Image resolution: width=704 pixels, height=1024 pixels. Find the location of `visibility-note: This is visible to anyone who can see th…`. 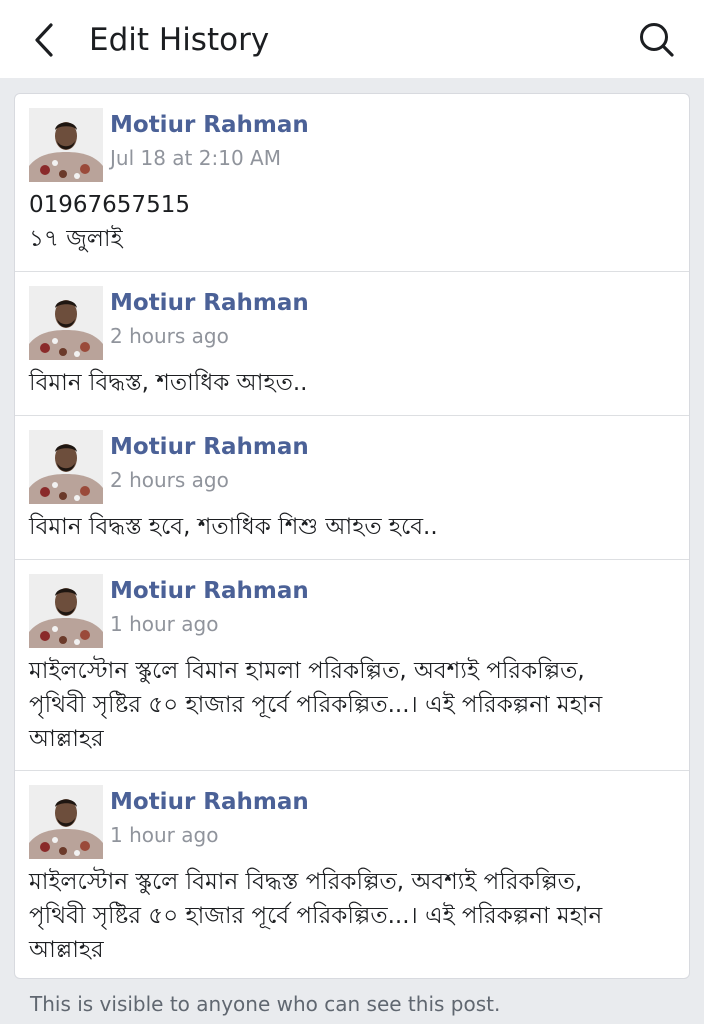

visibility-note: This is visible to anyone who can see th… is located at coordinates (265, 1004).